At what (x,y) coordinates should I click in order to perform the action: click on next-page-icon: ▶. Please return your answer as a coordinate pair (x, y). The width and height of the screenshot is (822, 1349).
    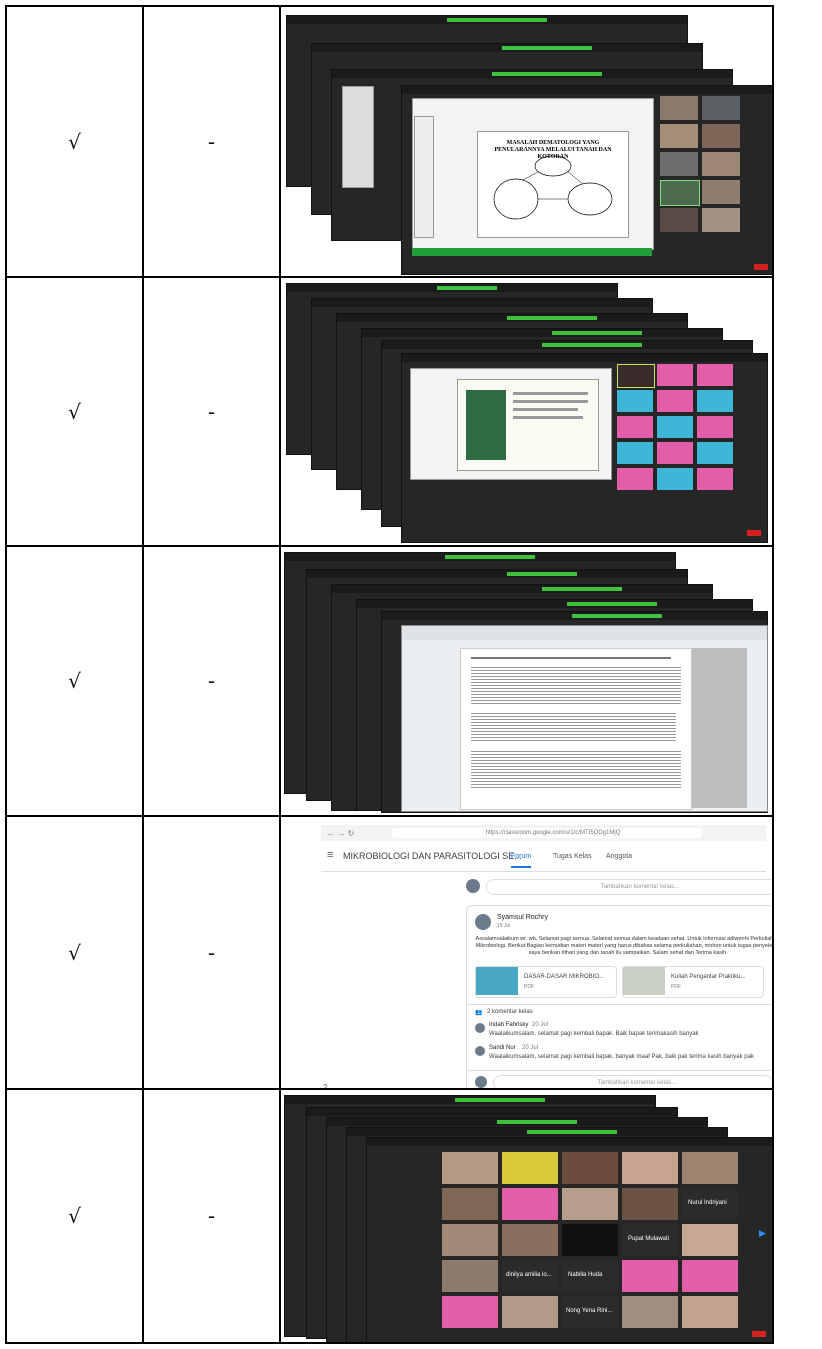
    Looking at the image, I should click on (762, 1233).